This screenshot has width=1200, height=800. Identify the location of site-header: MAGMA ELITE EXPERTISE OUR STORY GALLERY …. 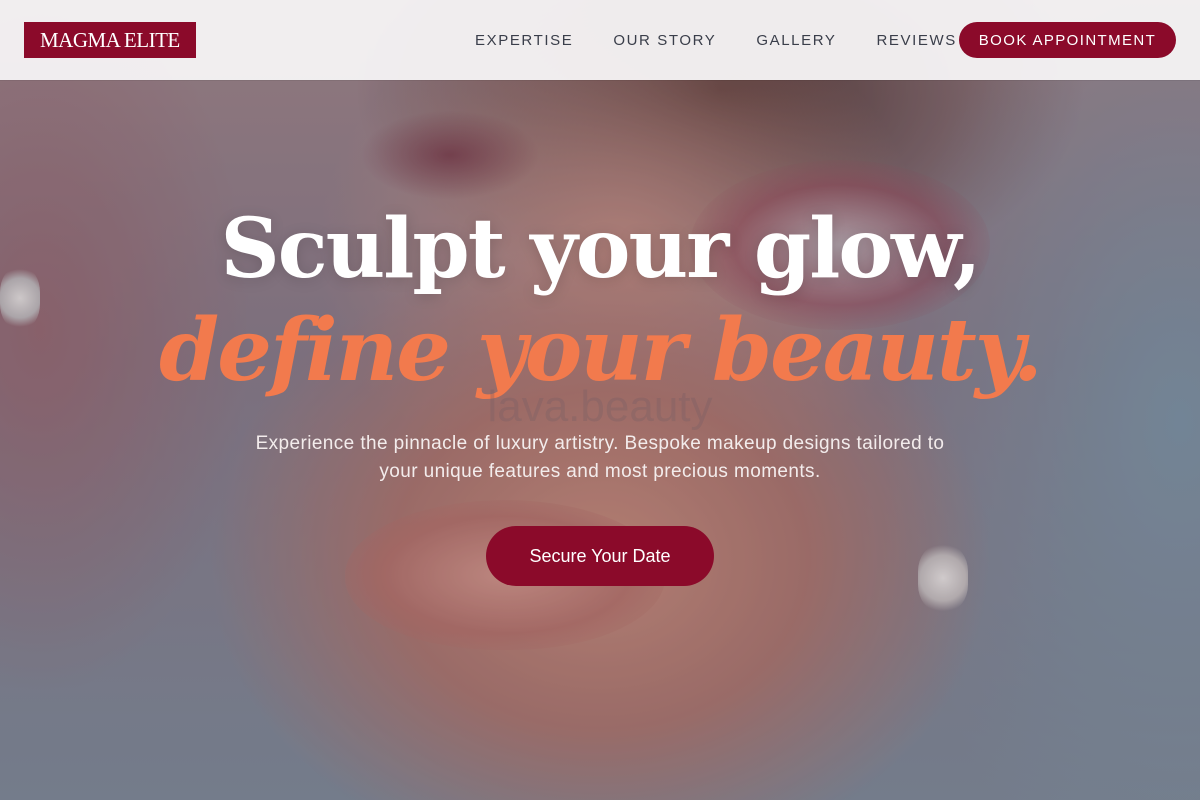
(600, 40).